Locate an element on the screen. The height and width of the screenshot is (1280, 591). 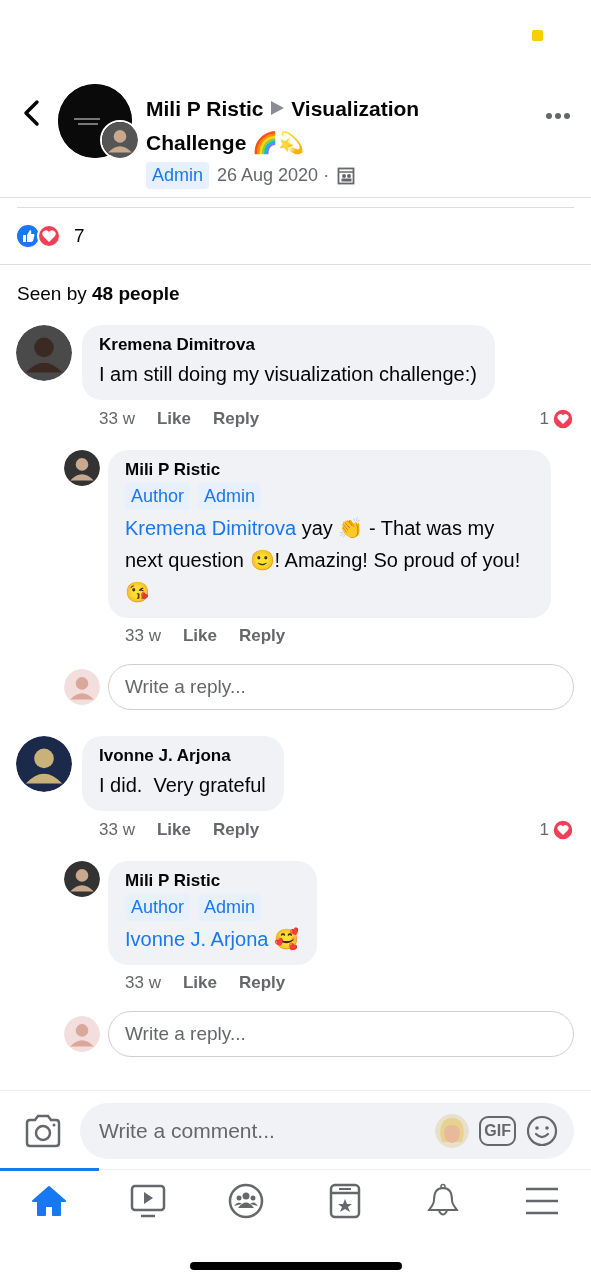
video-icon is located at coordinates (147, 1200).